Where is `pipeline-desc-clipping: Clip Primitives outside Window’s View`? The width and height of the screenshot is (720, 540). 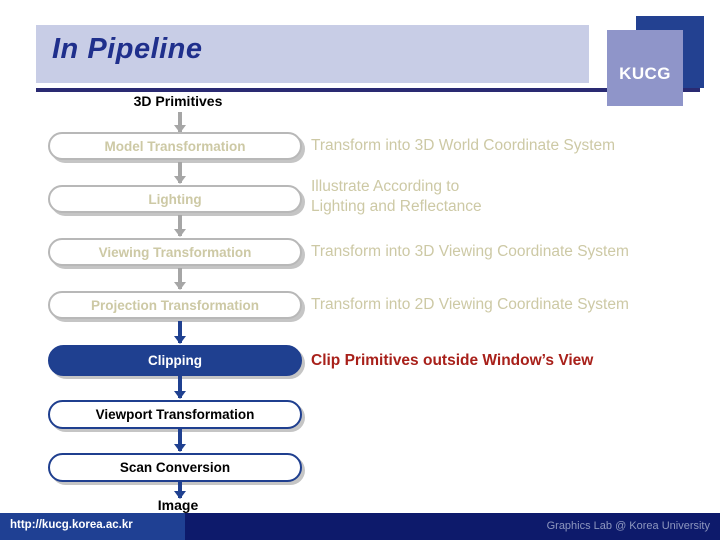 pipeline-desc-clipping: Clip Primitives outside Window’s View is located at coordinates (452, 360).